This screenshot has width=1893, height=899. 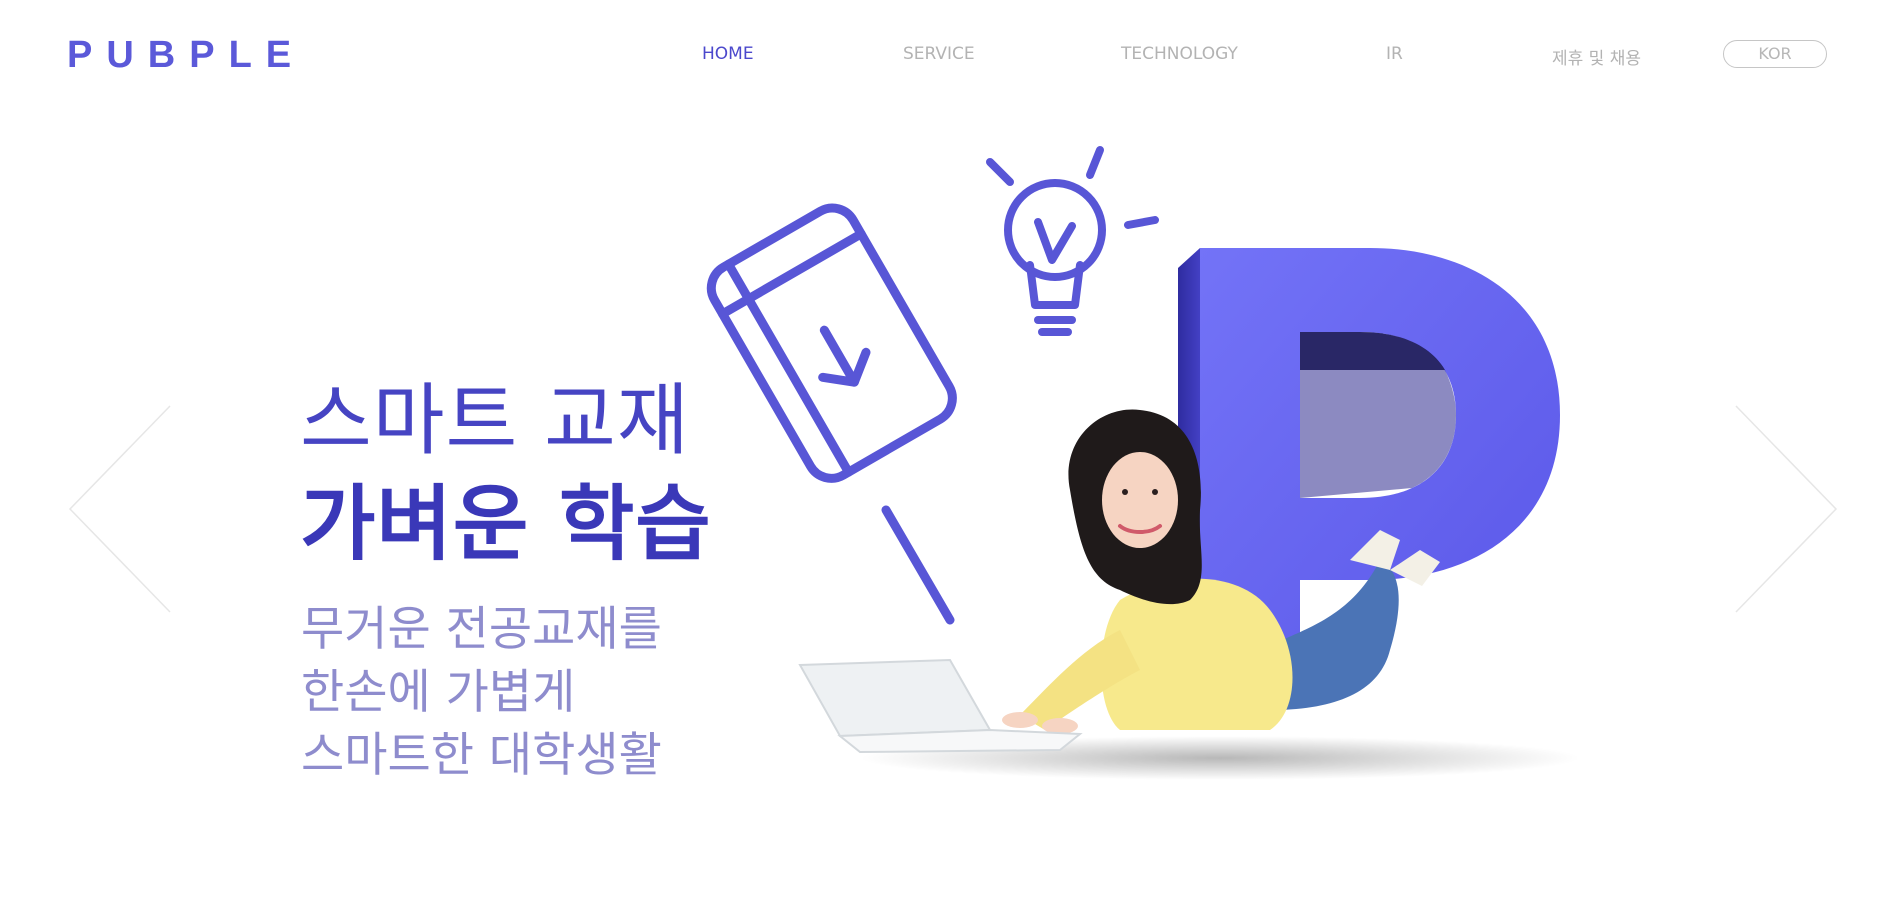 I want to click on hero-description-line: 스마트한 대학생활, so click(x=481, y=755).